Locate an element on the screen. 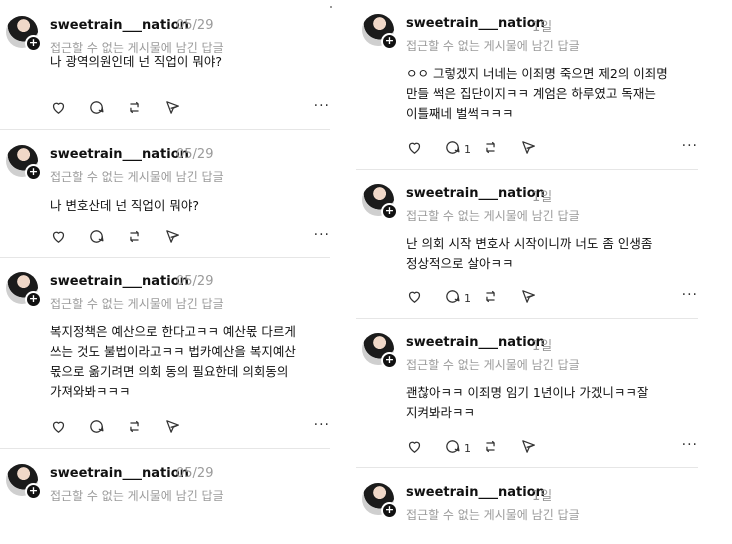  post-text-line: ㅇㅇ 그렇겠지 너네는 이죄명 죽으면 제2의 이죄명 is located at coordinates (537, 73).